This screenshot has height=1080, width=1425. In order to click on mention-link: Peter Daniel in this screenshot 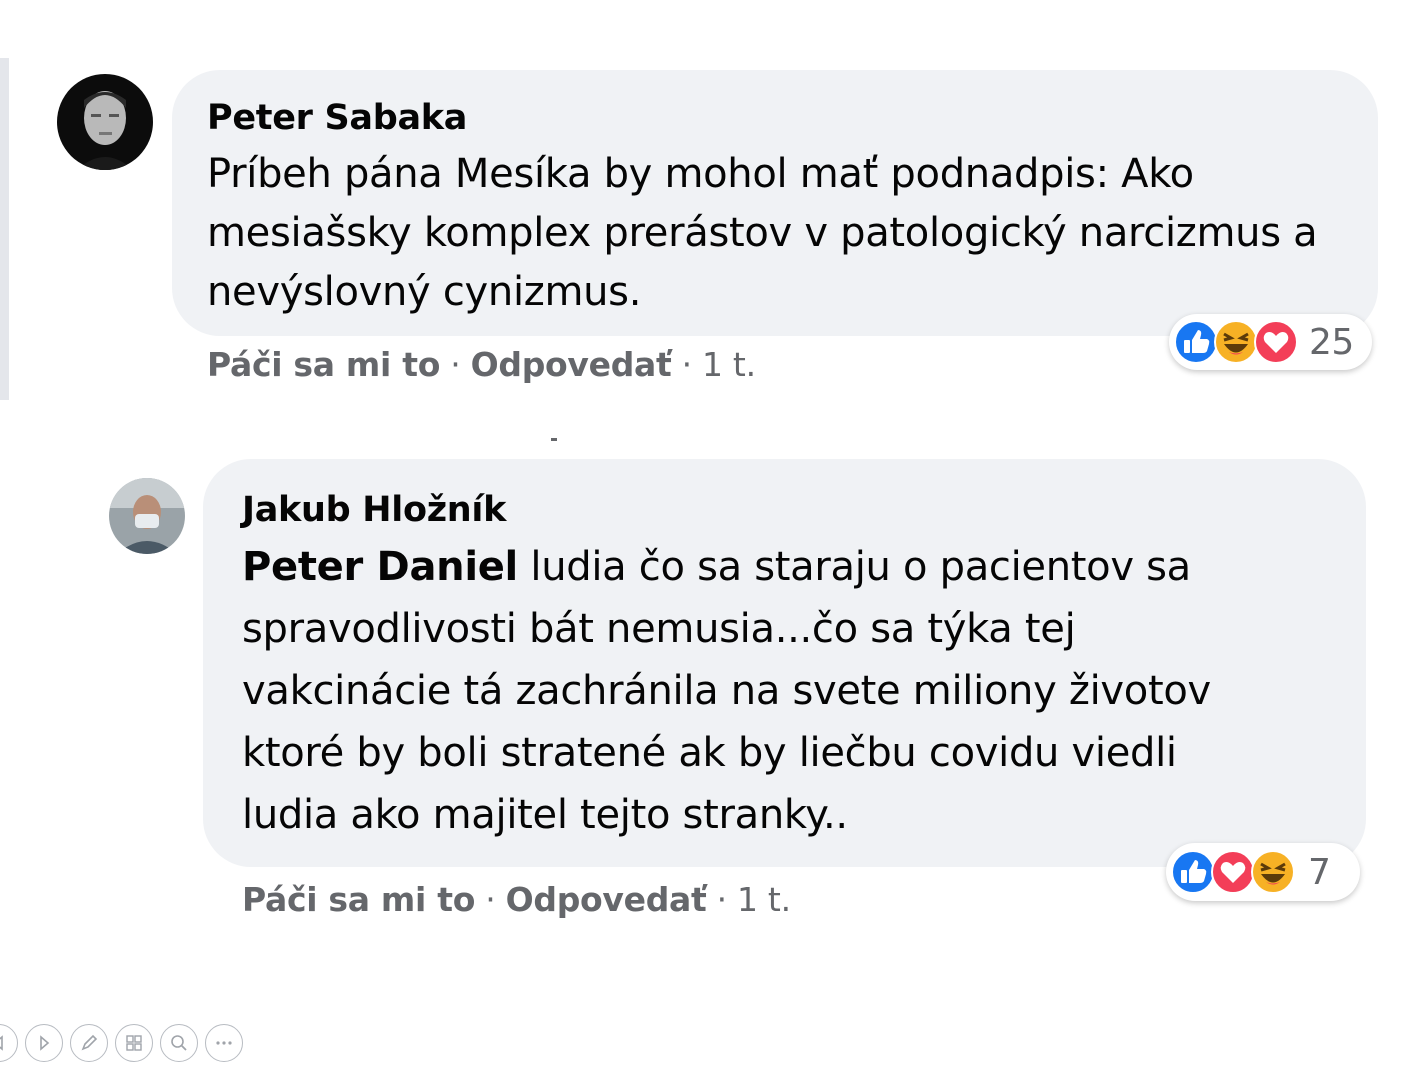, I will do `click(380, 567)`.